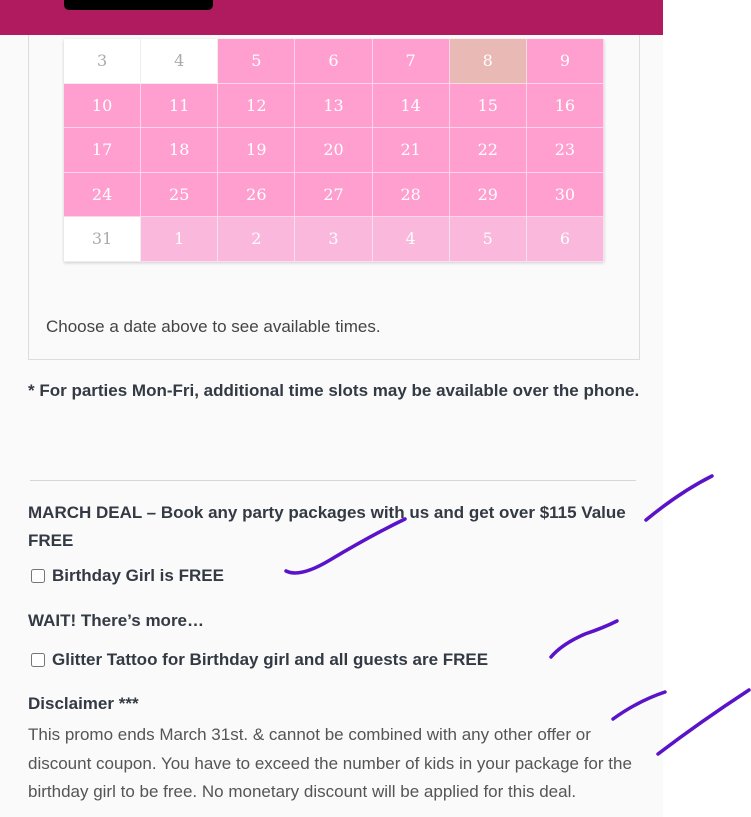  What do you see at coordinates (411, 61) in the screenshot?
I see `calendar-day-cell: 7` at bounding box center [411, 61].